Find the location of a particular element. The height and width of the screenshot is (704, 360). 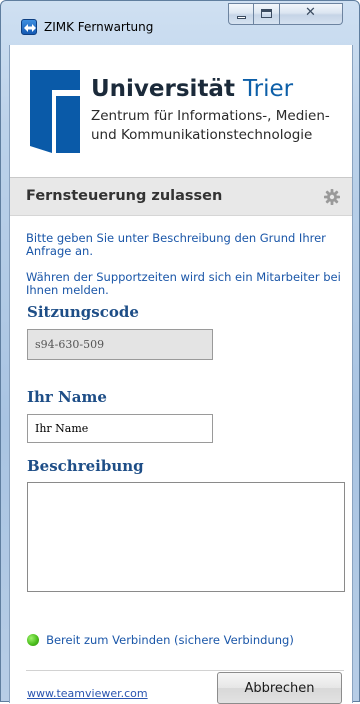

description-label: Beschreibung is located at coordinates (85, 466).